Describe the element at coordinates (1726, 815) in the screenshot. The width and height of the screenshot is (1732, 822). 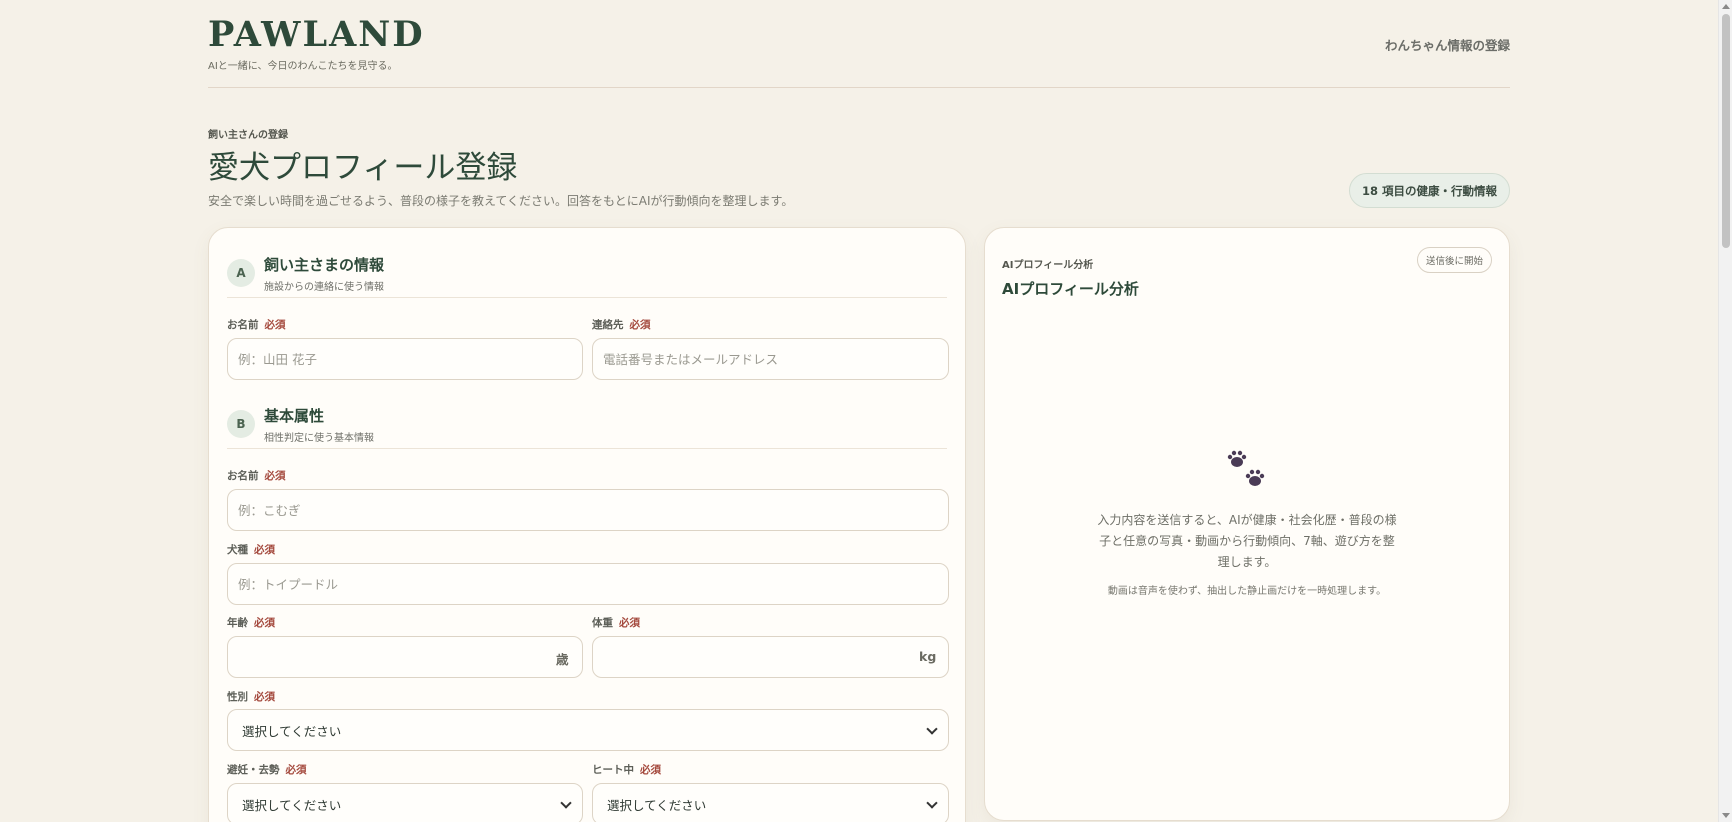
I see `scroll-down-arrow-icon` at that location.